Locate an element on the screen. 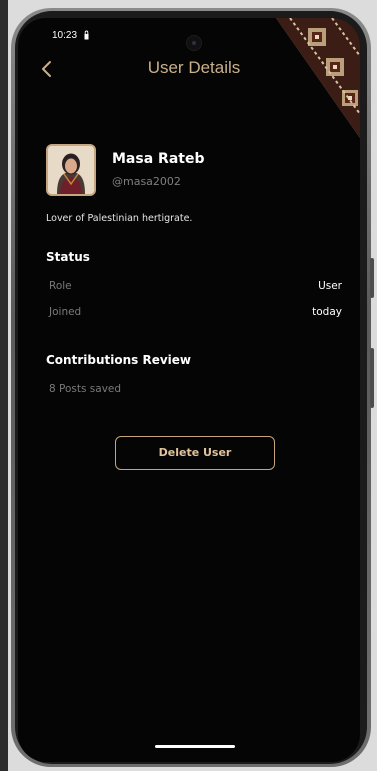  home-indicator is located at coordinates (195, 746).